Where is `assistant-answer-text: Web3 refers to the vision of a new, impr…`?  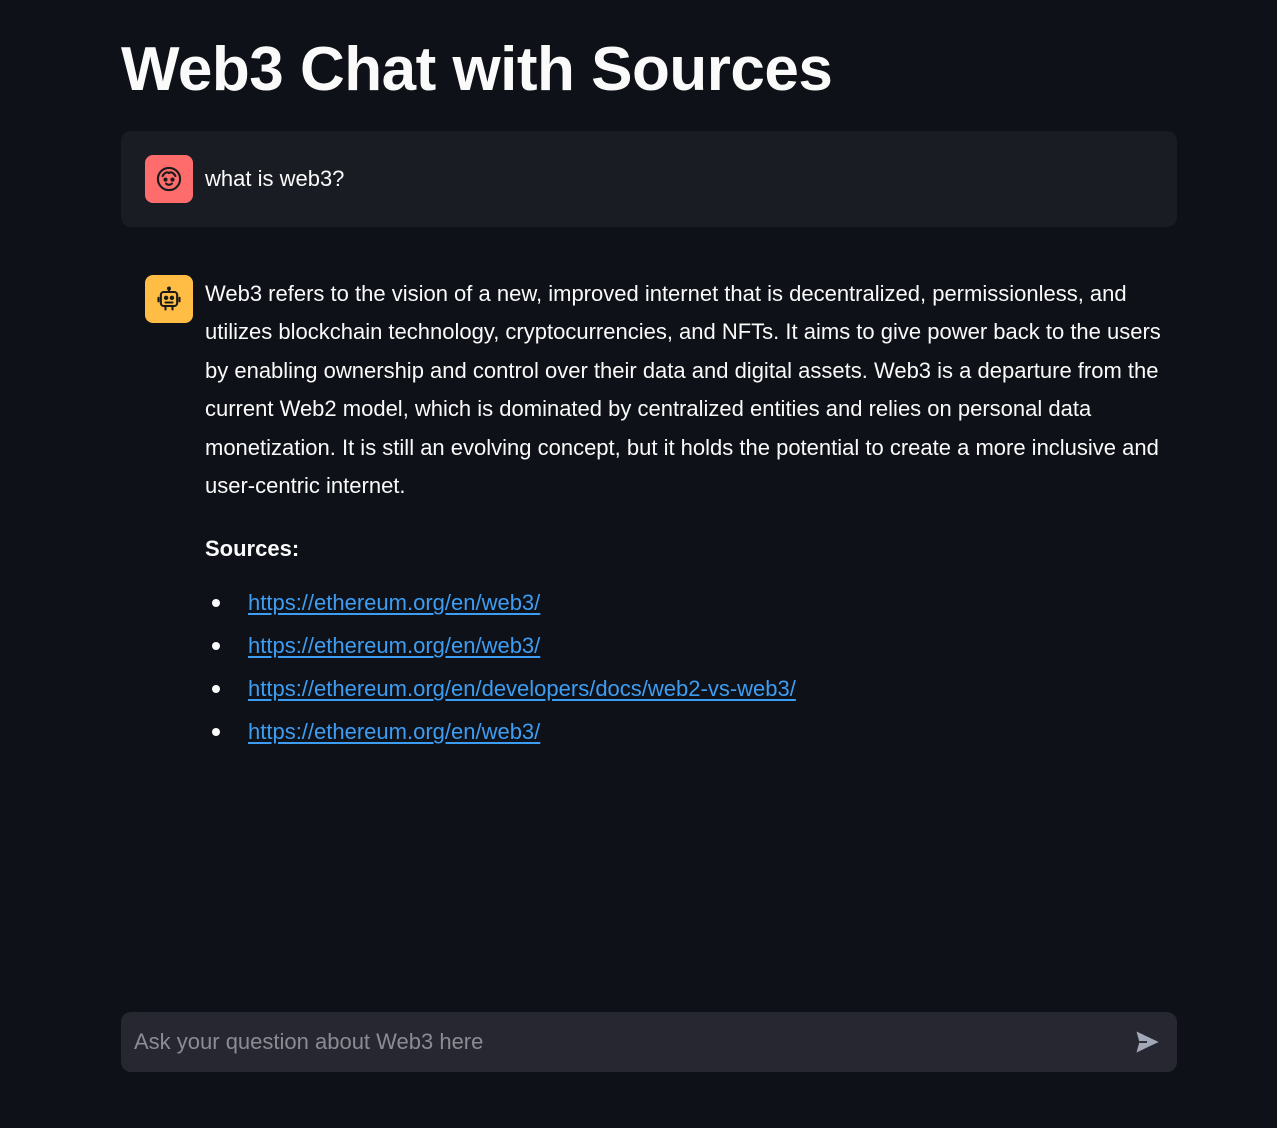
assistant-answer-text: Web3 refers to the vision of a new, impr… is located at coordinates (683, 390).